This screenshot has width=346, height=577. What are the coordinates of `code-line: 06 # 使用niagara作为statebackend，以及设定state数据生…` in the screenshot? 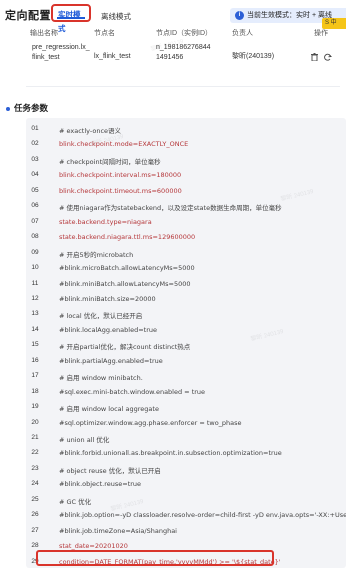 It's located at (186, 205).